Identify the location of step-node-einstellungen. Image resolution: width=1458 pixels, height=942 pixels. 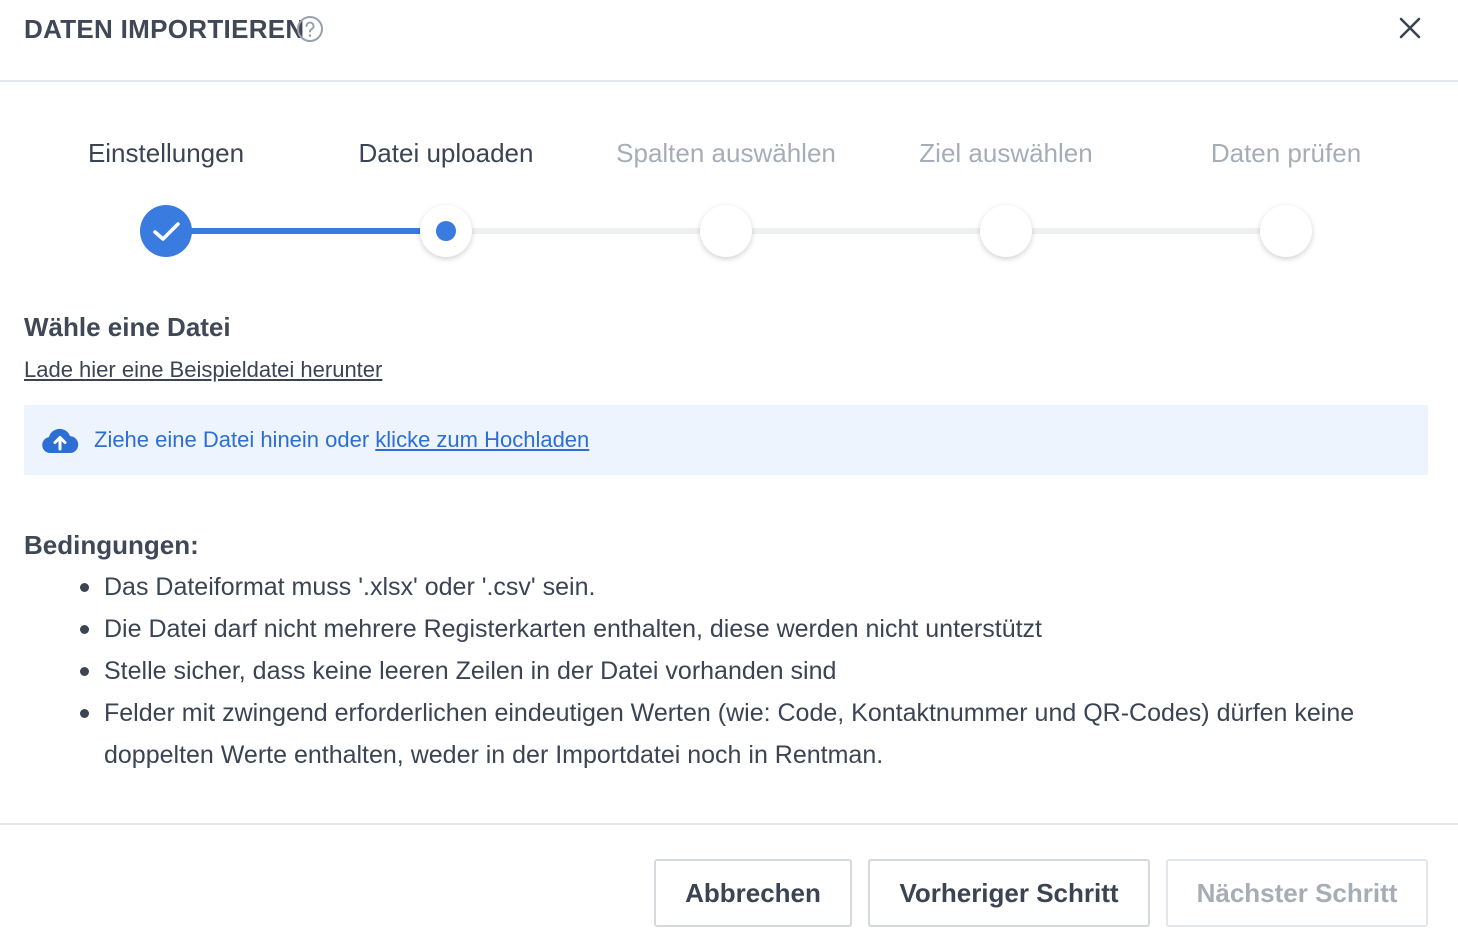
(166, 231).